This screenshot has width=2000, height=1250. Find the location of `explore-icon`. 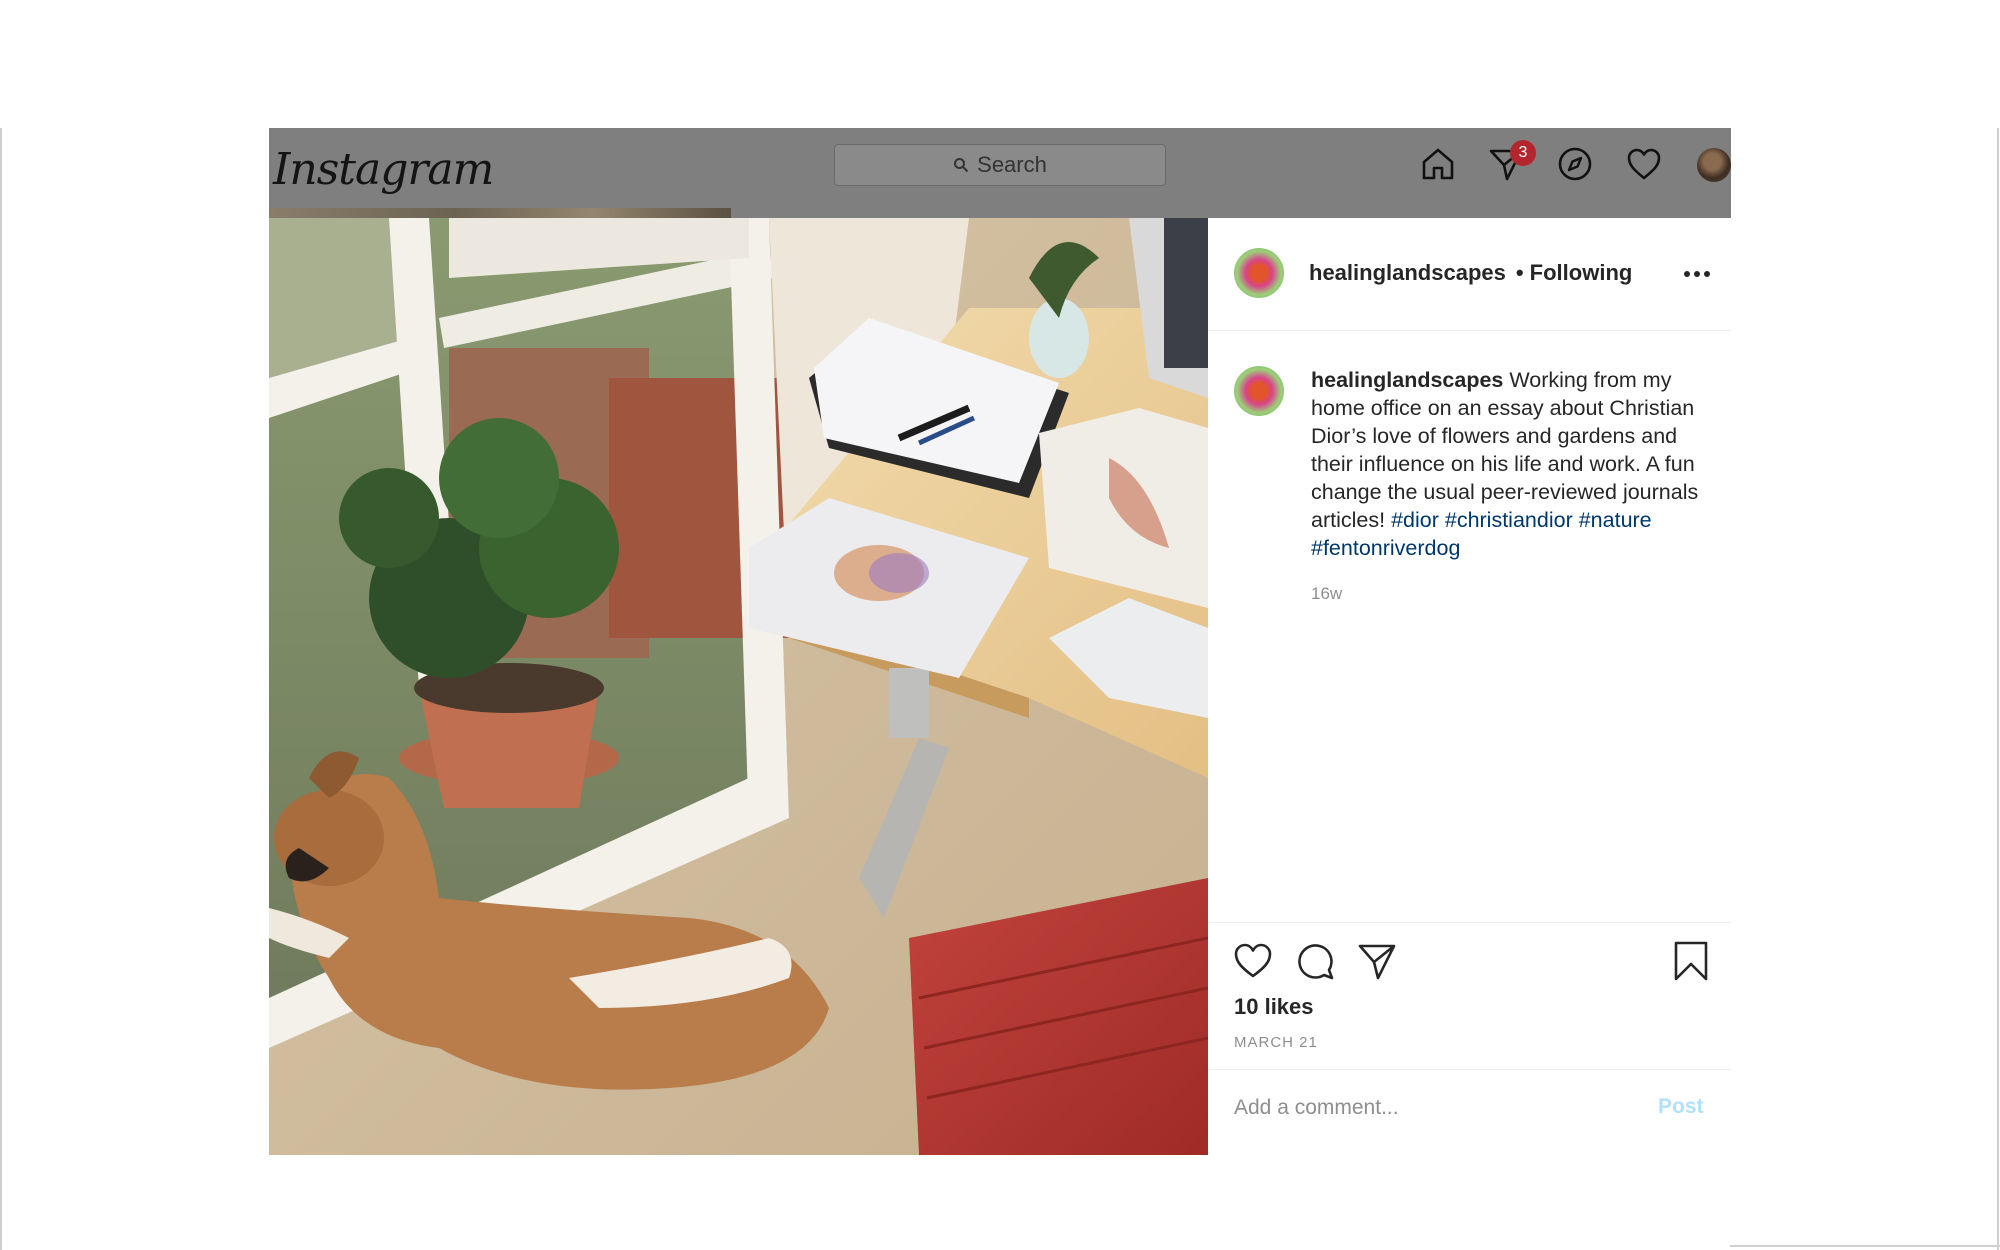

explore-icon is located at coordinates (1575, 164).